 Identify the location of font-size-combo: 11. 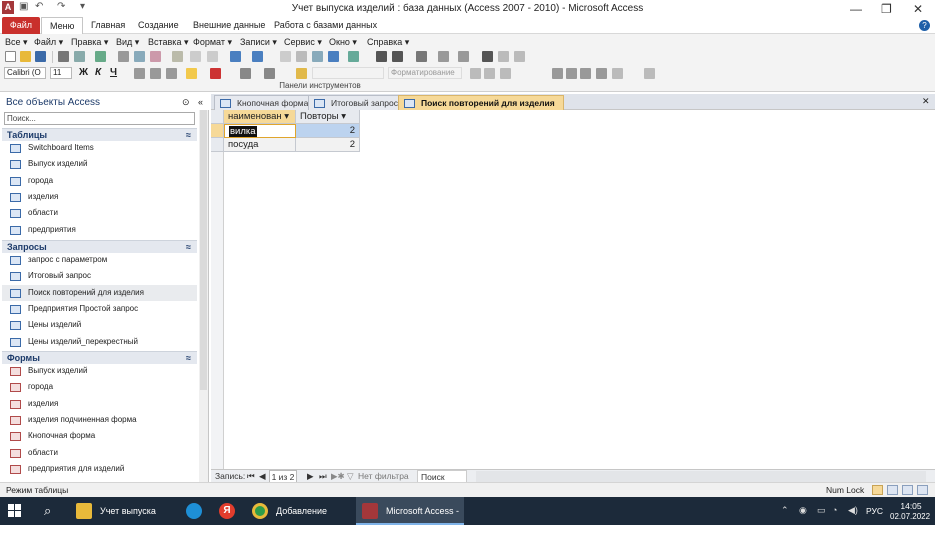
(61, 73).